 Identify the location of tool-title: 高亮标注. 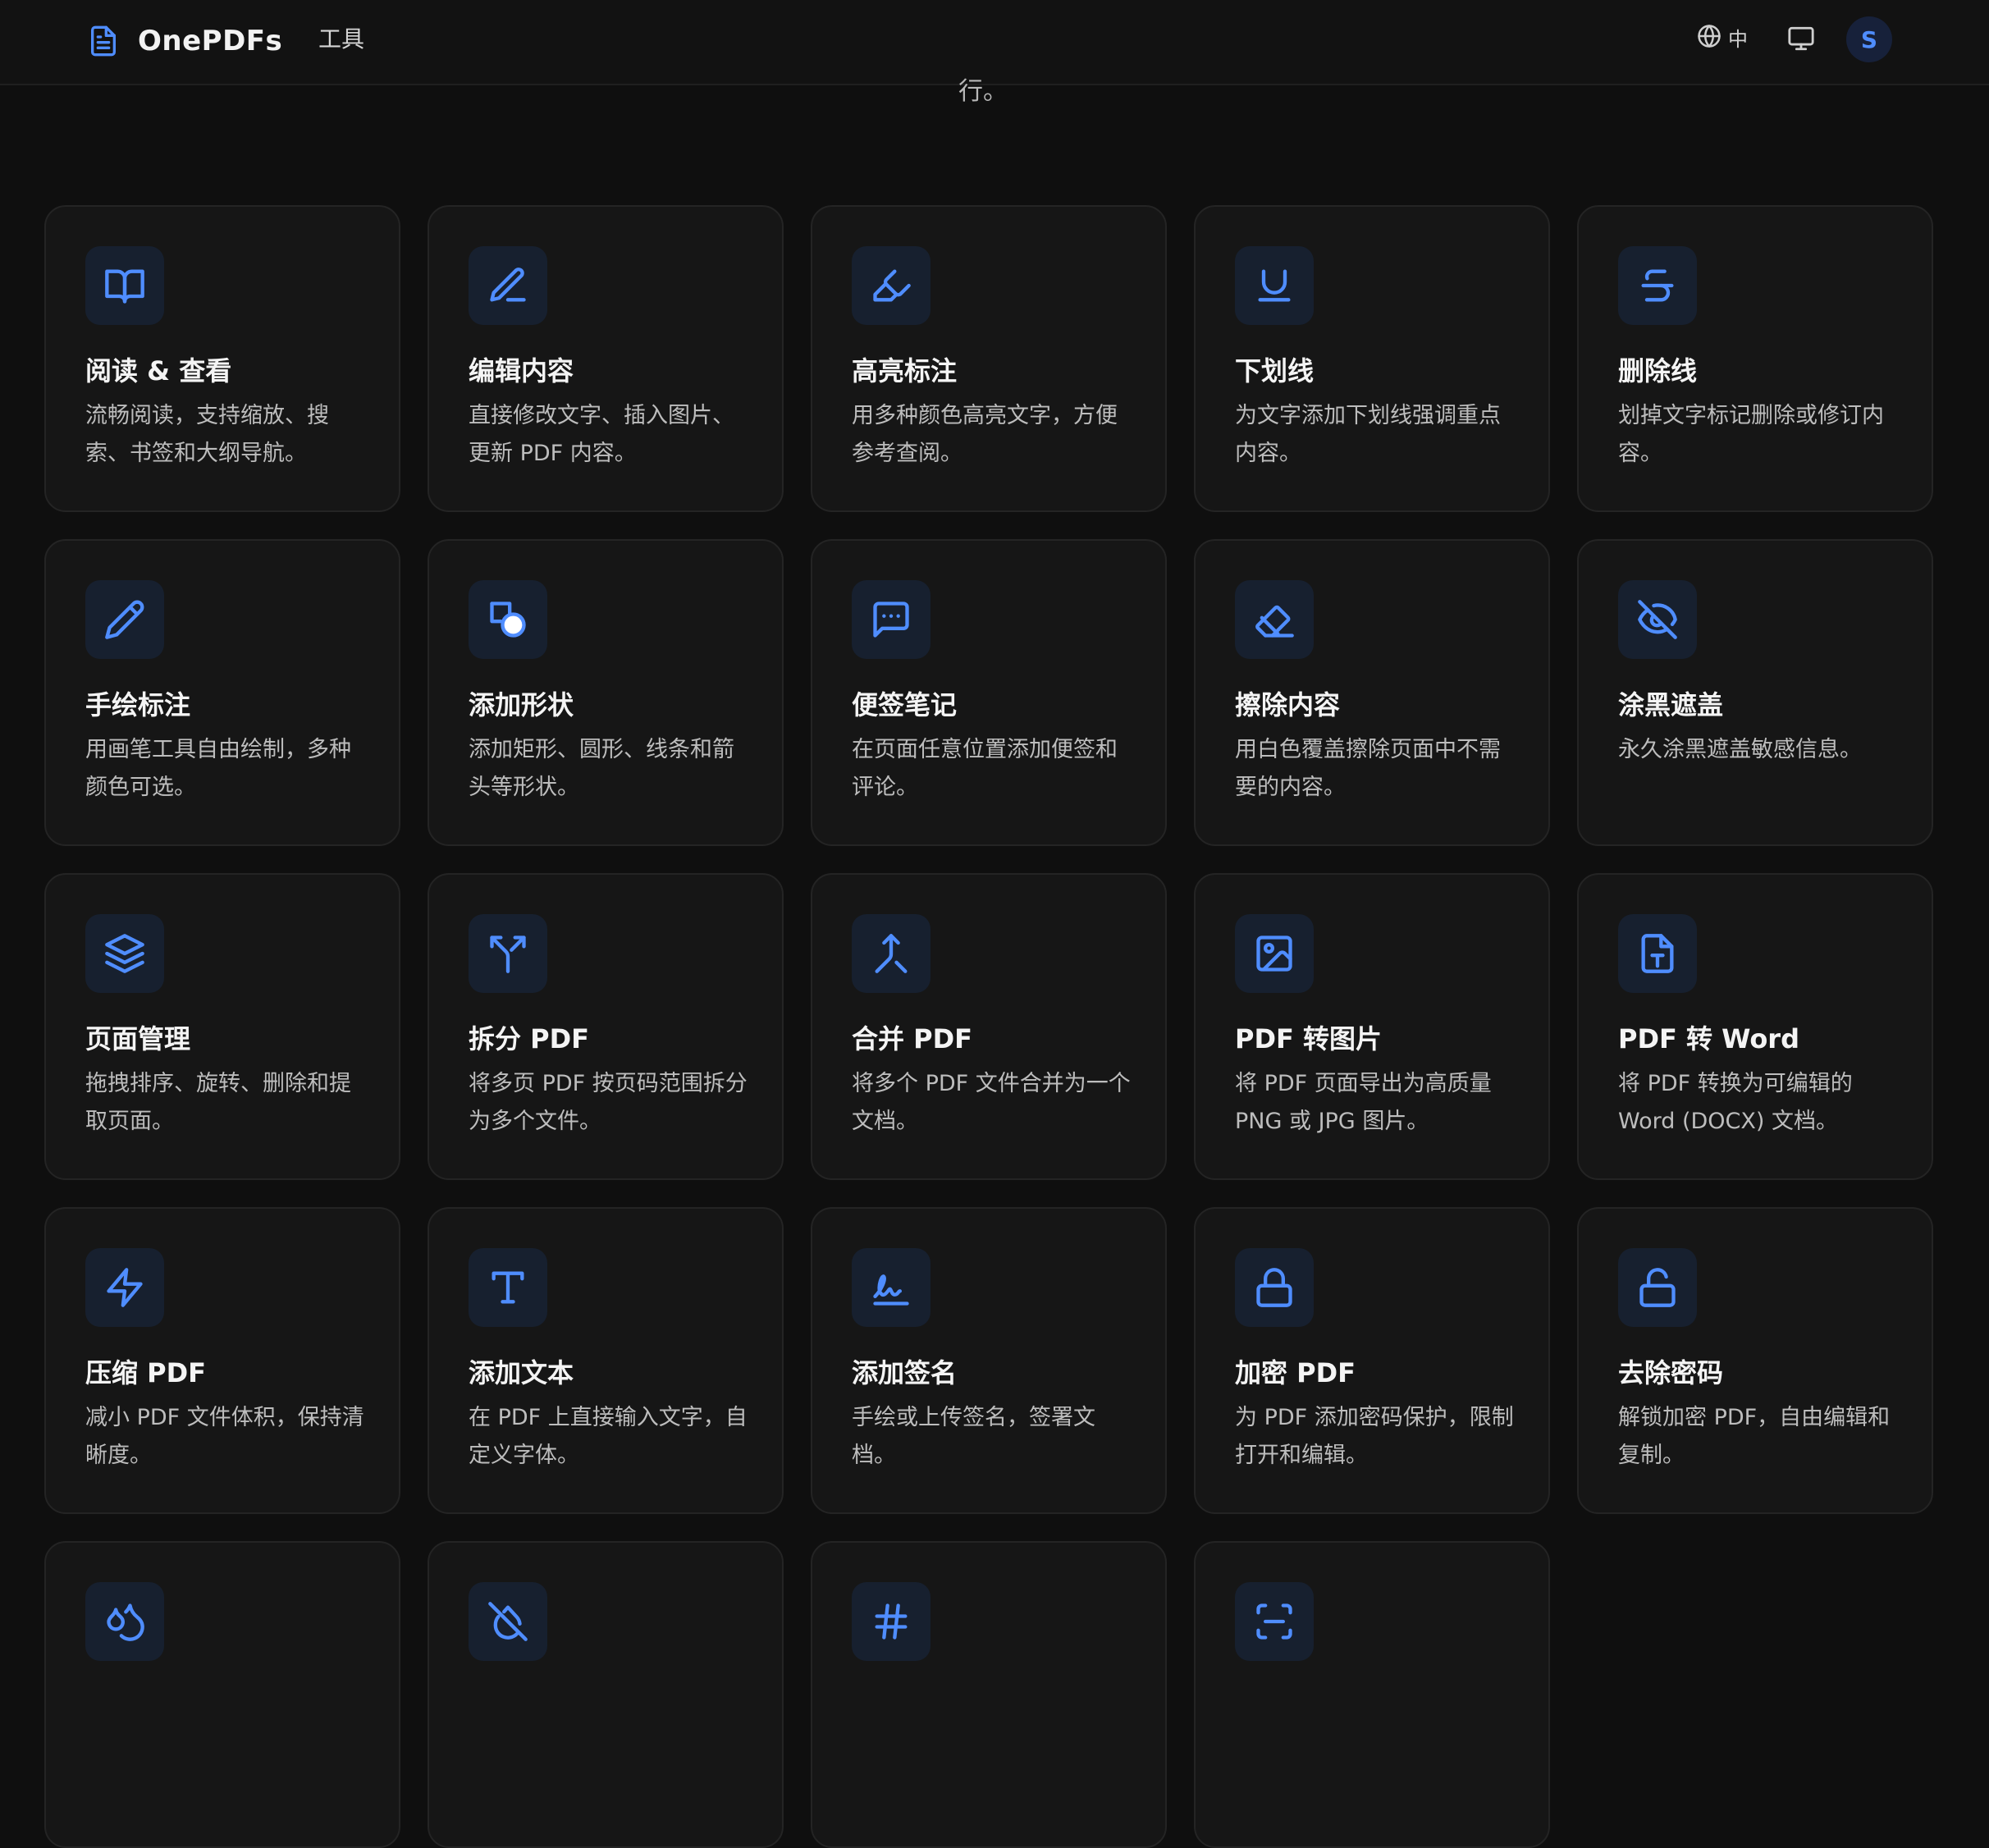
(905, 371).